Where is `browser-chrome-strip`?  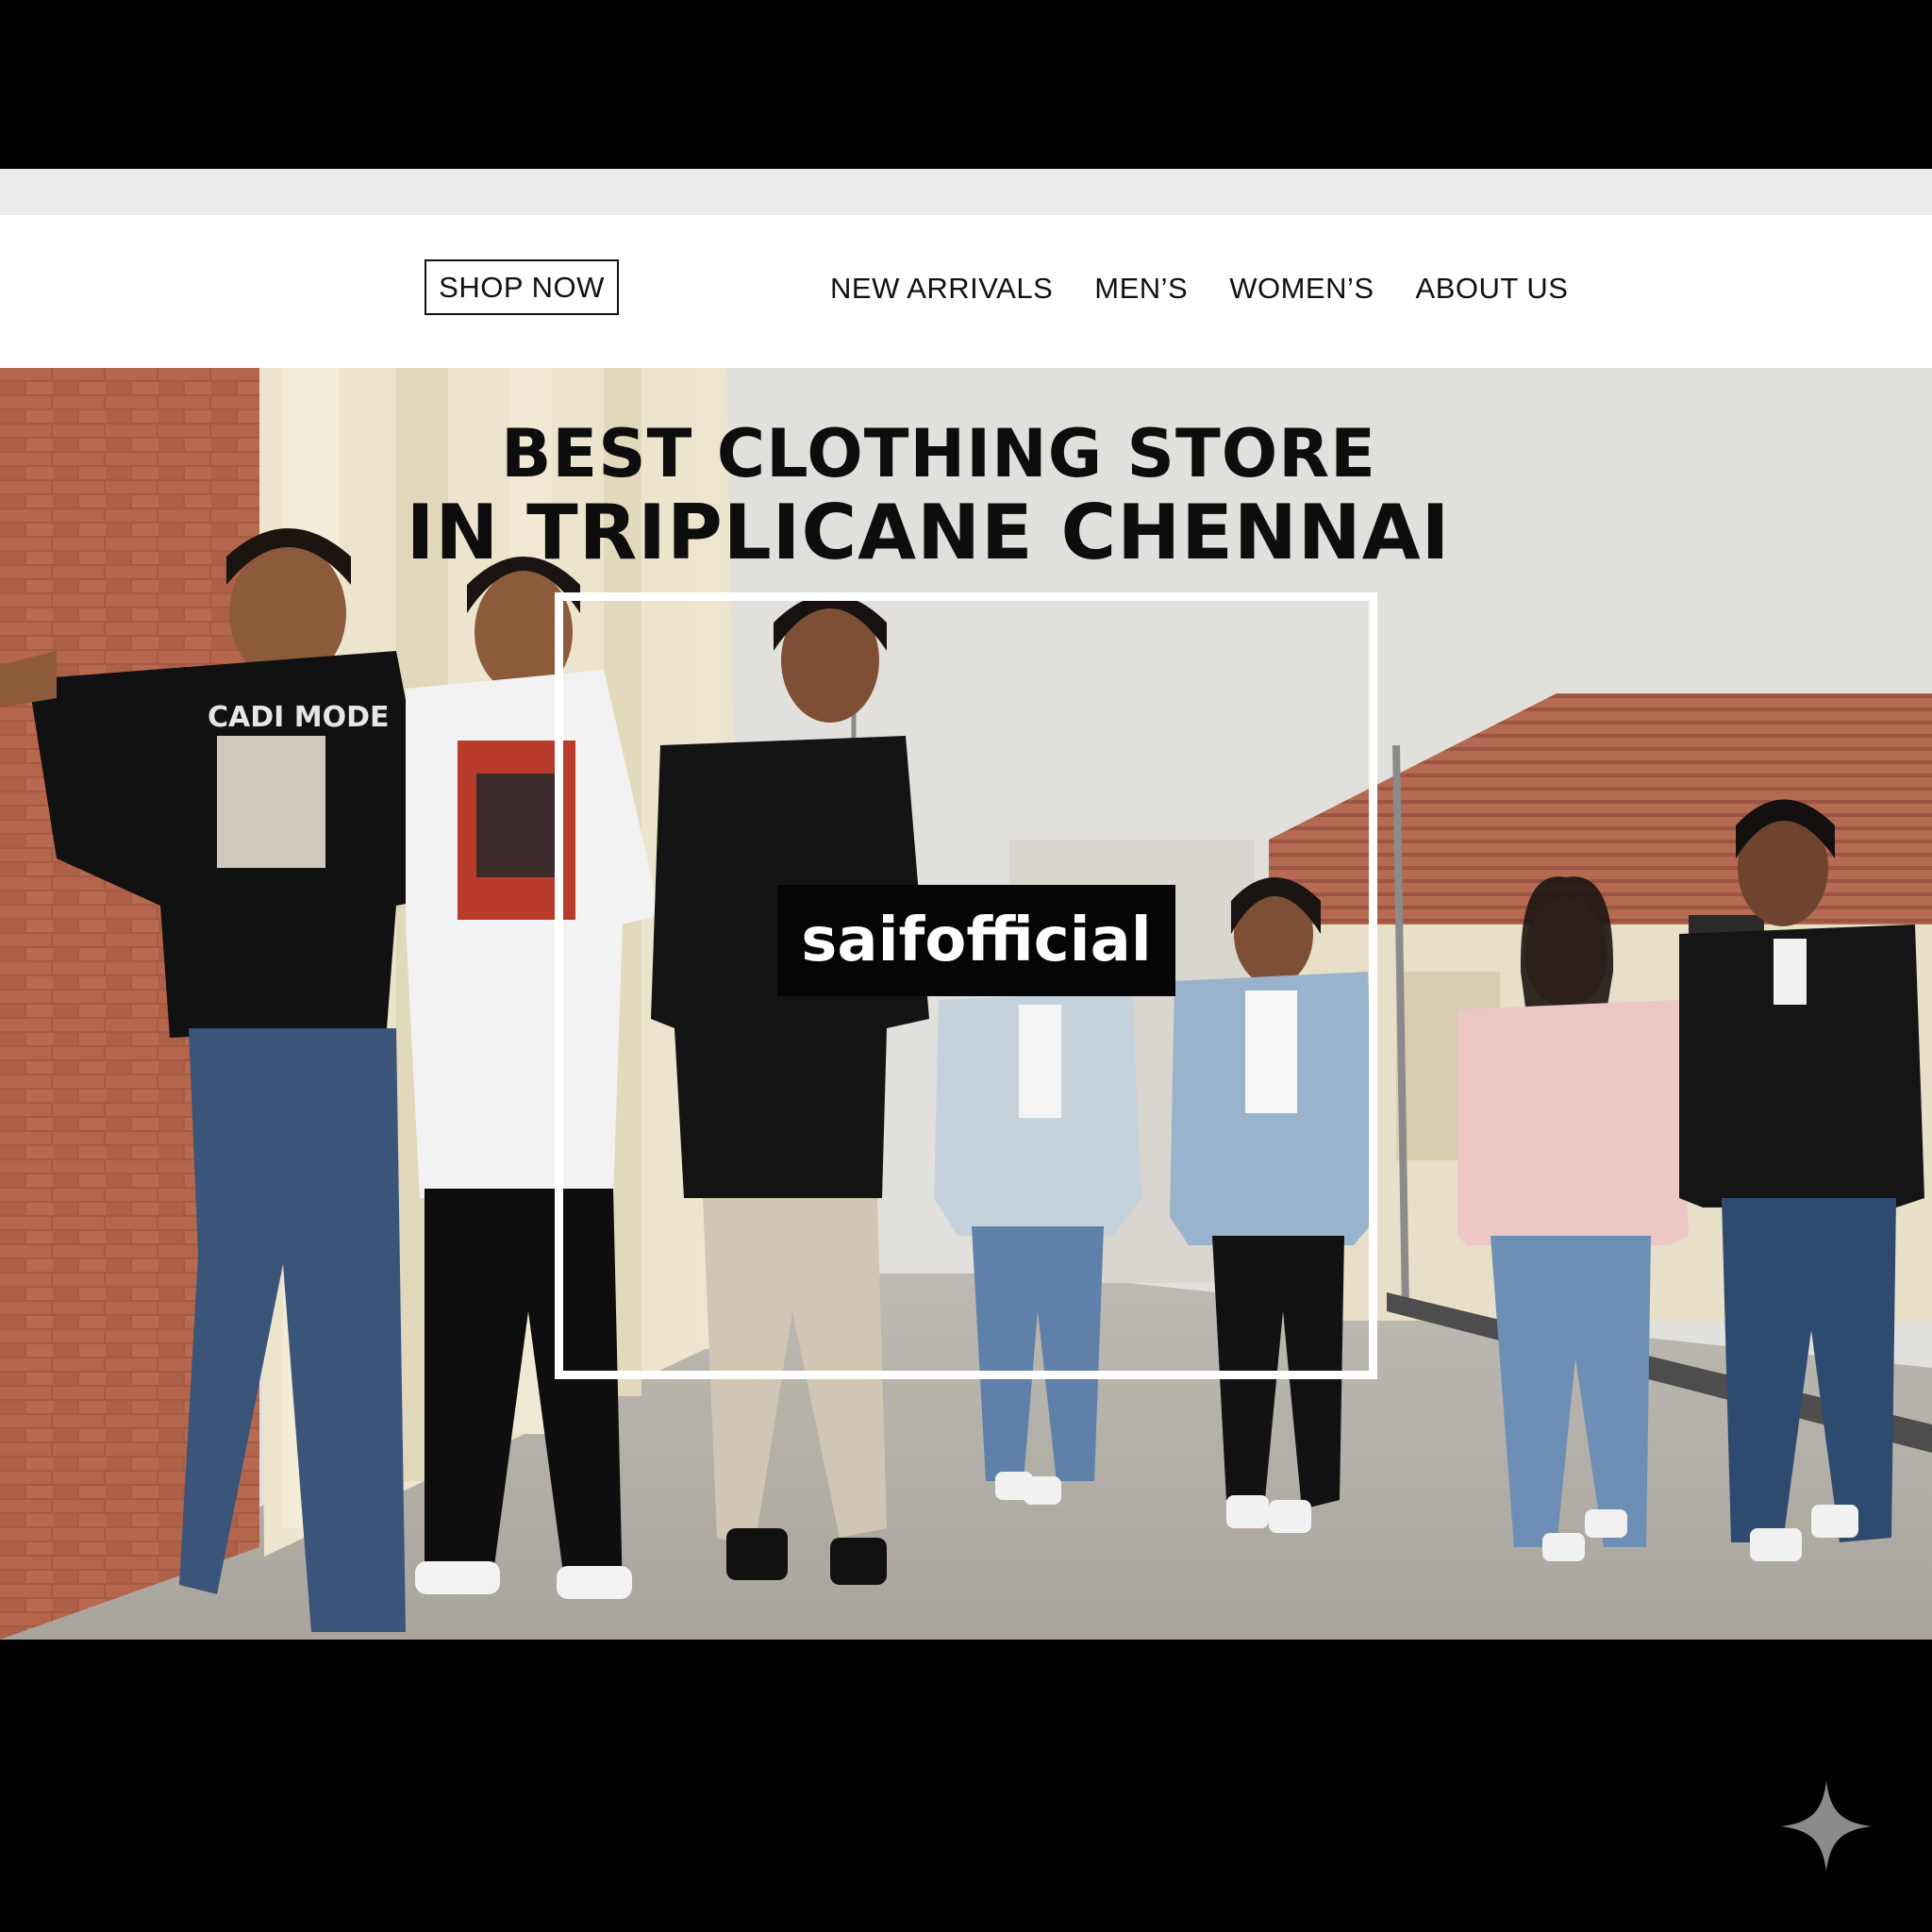
browser-chrome-strip is located at coordinates (966, 192).